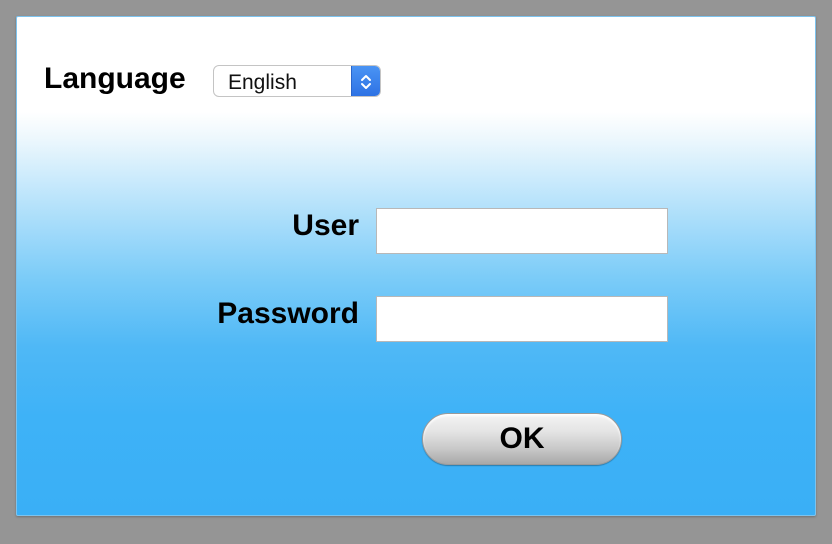 This screenshot has height=544, width=832. What do you see at coordinates (522, 439) in the screenshot?
I see `ok-button: OK` at bounding box center [522, 439].